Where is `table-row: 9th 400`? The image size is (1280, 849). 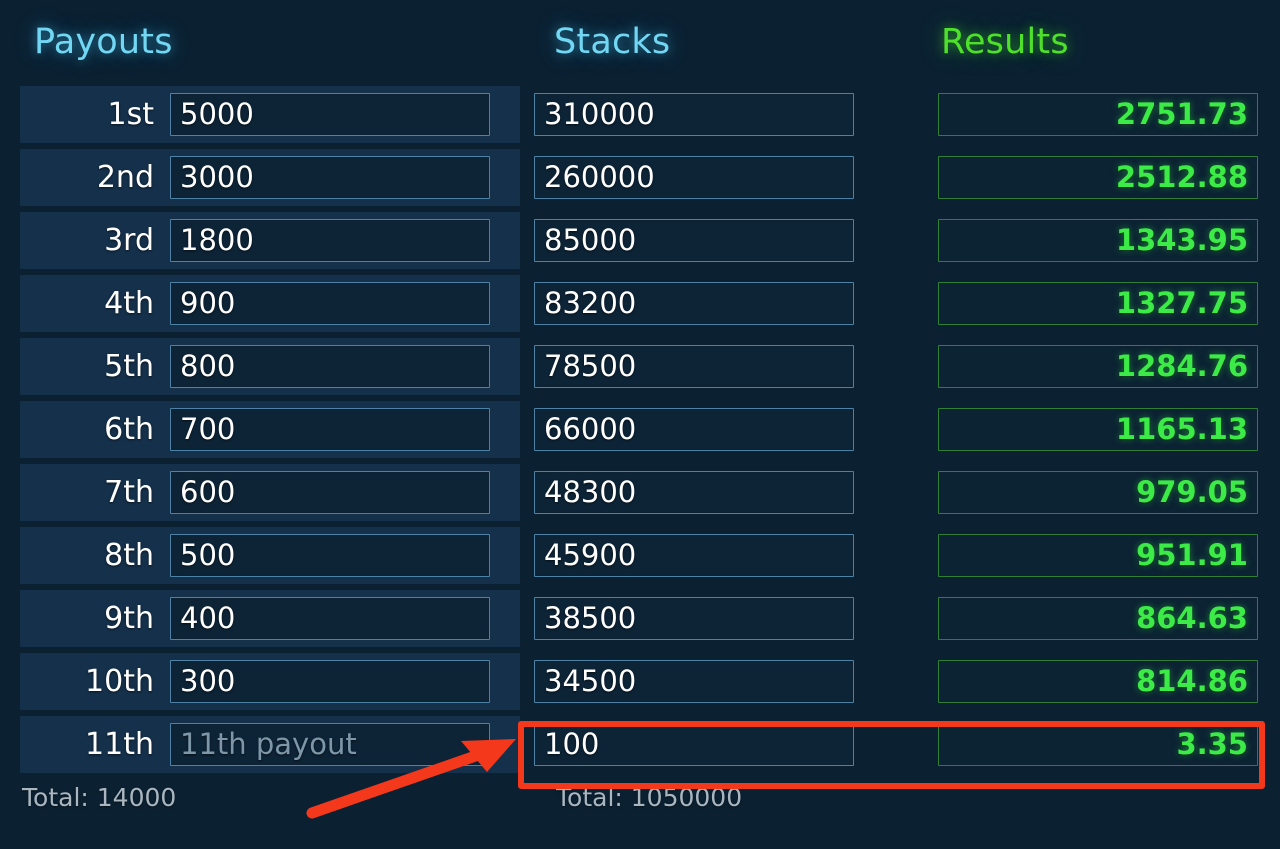
table-row: 9th 400 is located at coordinates (270, 618).